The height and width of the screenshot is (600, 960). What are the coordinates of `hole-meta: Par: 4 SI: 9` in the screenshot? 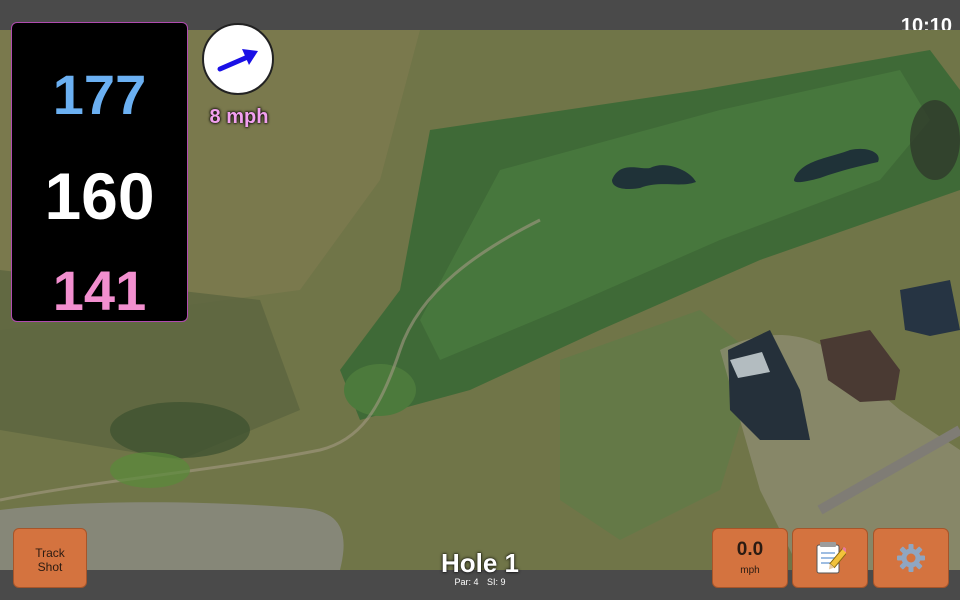 It's located at (480, 582).